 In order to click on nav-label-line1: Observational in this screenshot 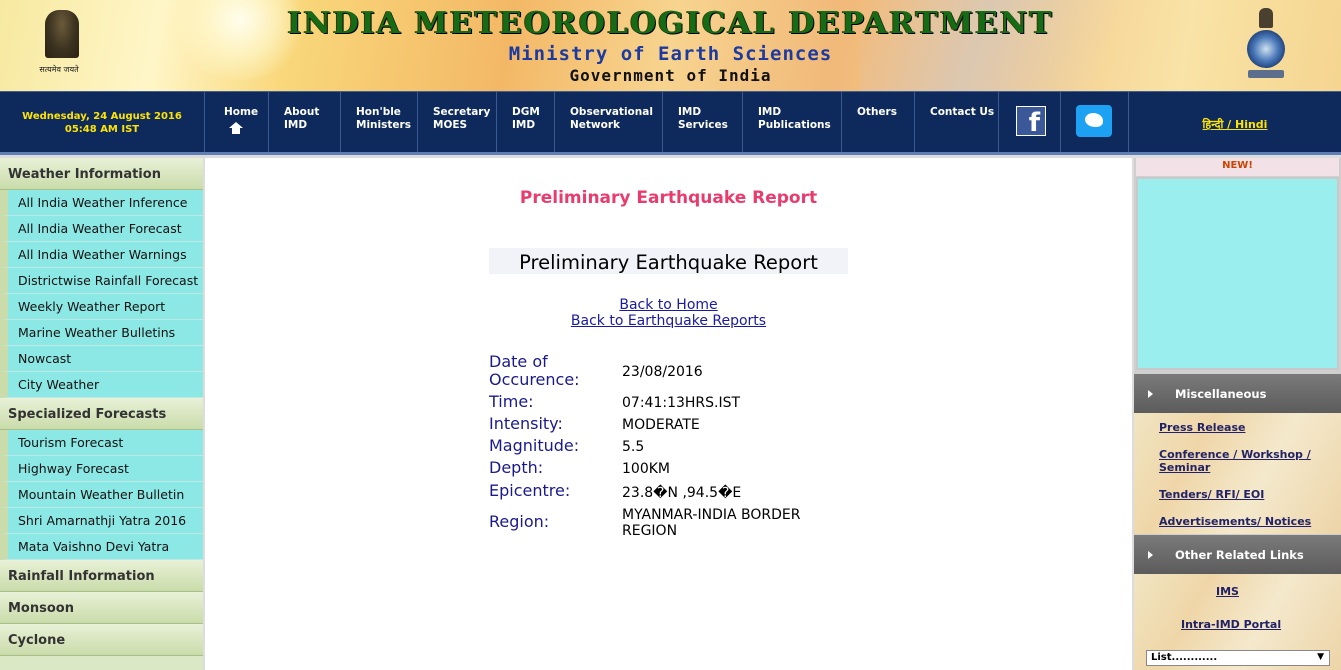, I will do `click(611, 112)`.